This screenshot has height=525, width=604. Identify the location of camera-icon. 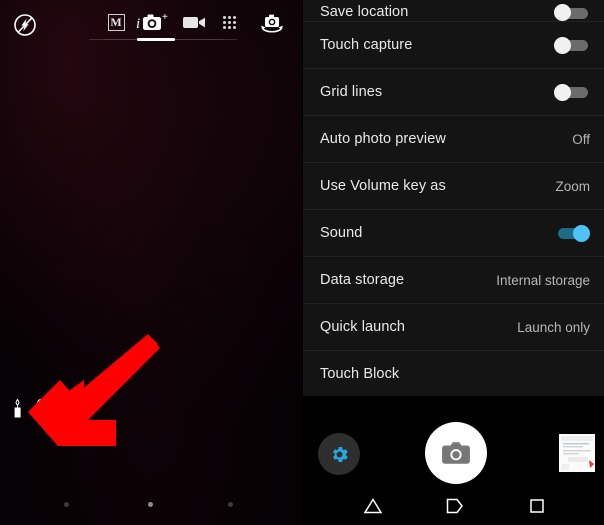
(456, 453).